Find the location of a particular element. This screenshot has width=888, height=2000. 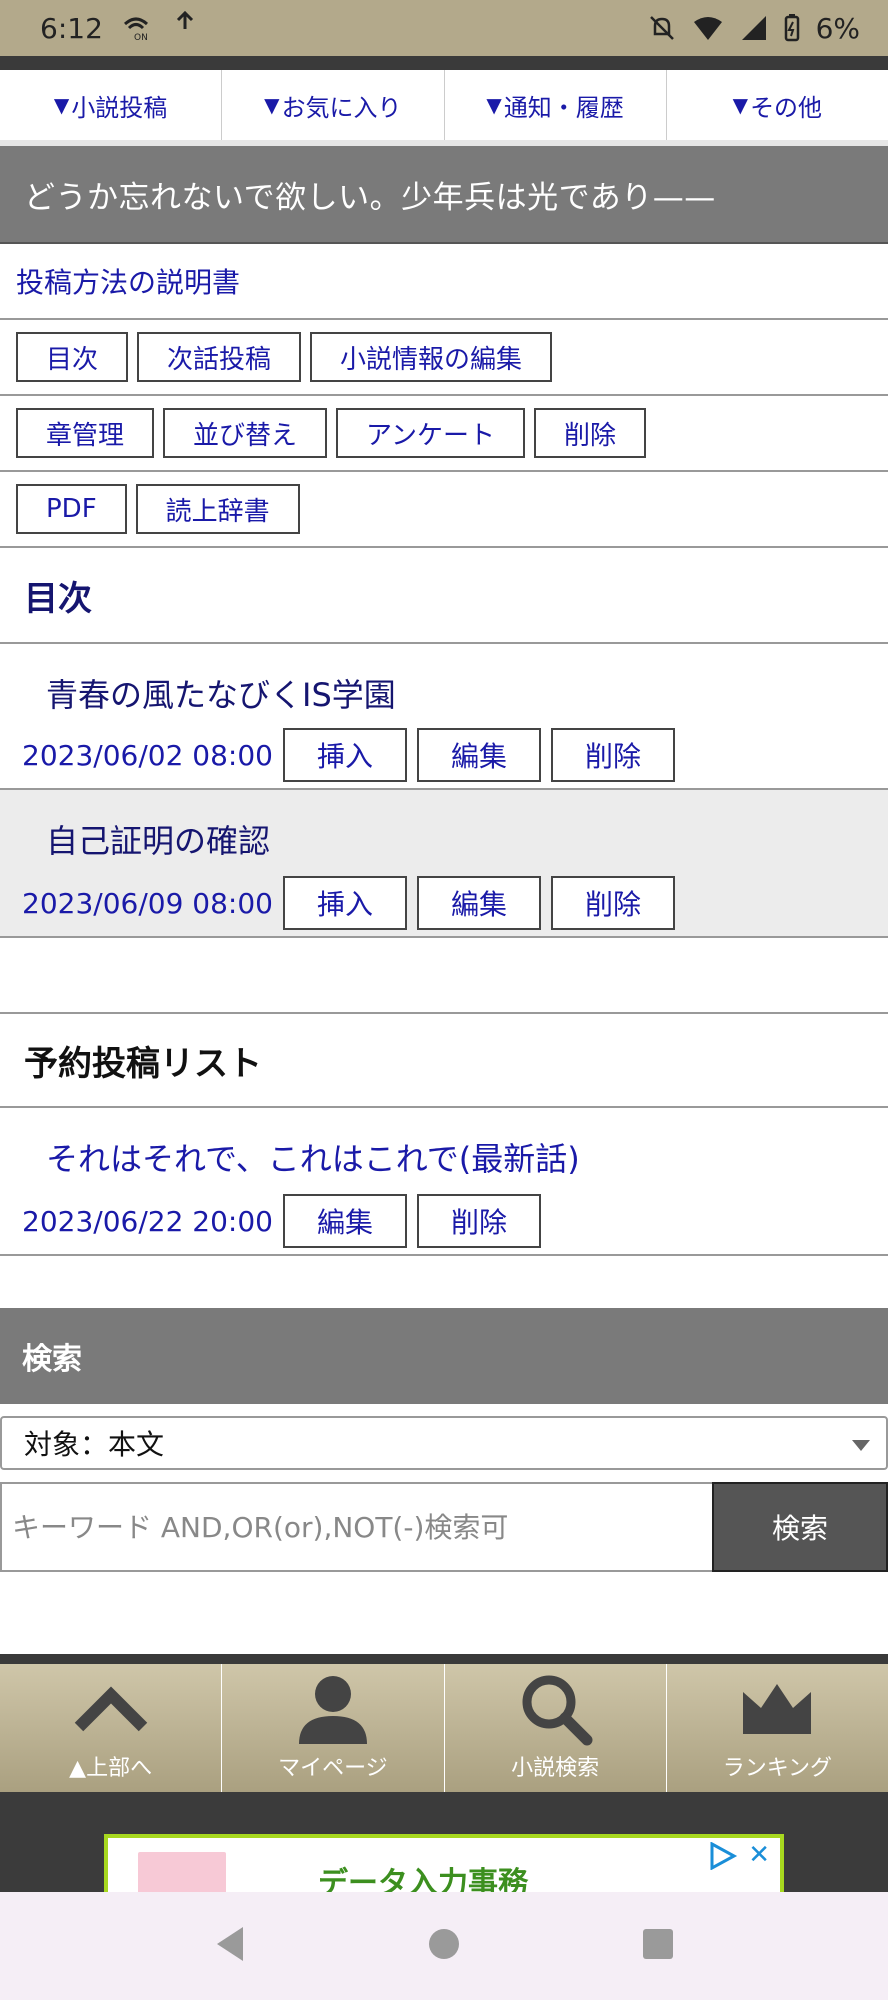

battery-icon is located at coordinates (792, 28).